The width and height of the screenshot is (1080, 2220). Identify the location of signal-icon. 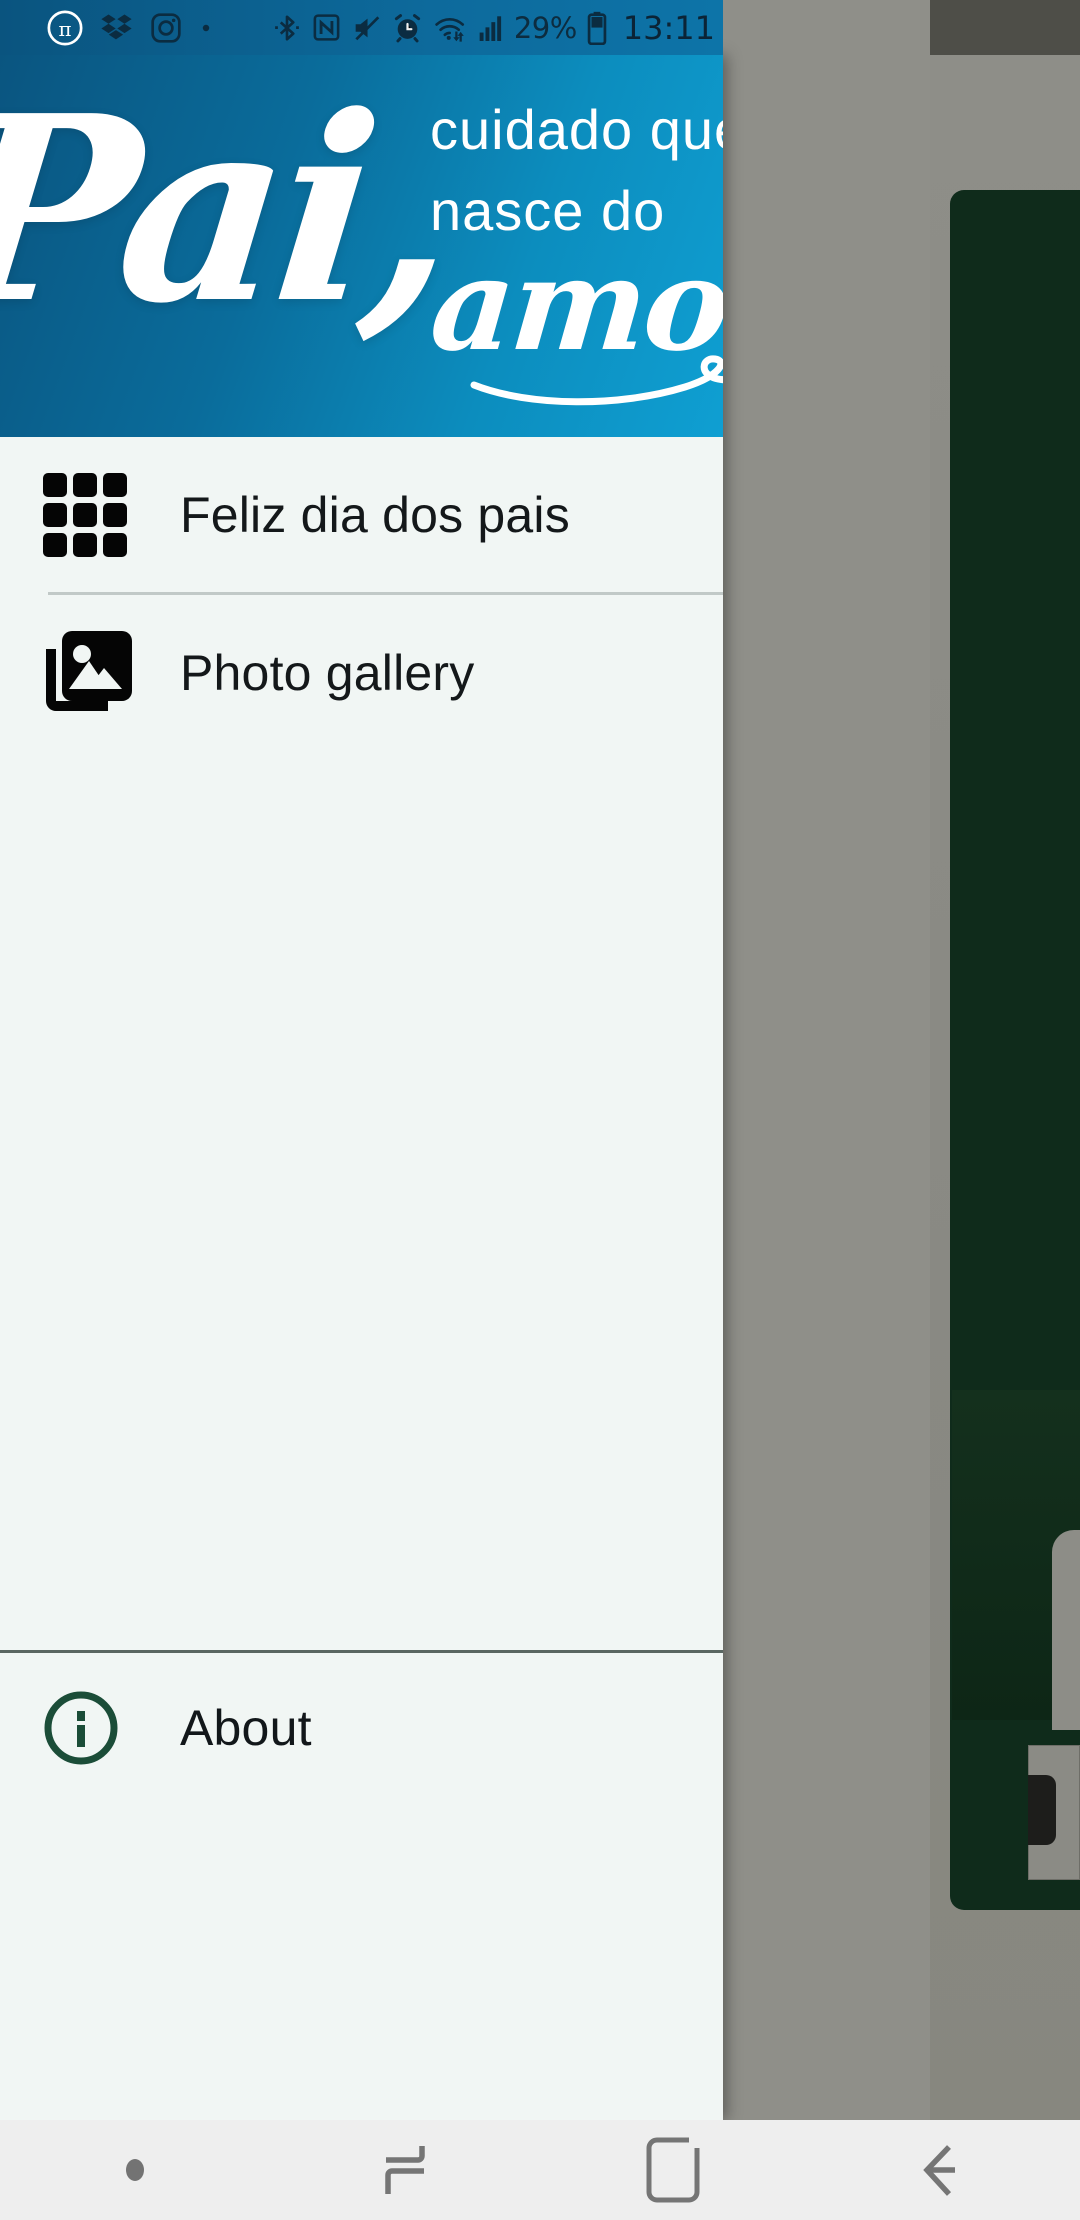
(490, 28).